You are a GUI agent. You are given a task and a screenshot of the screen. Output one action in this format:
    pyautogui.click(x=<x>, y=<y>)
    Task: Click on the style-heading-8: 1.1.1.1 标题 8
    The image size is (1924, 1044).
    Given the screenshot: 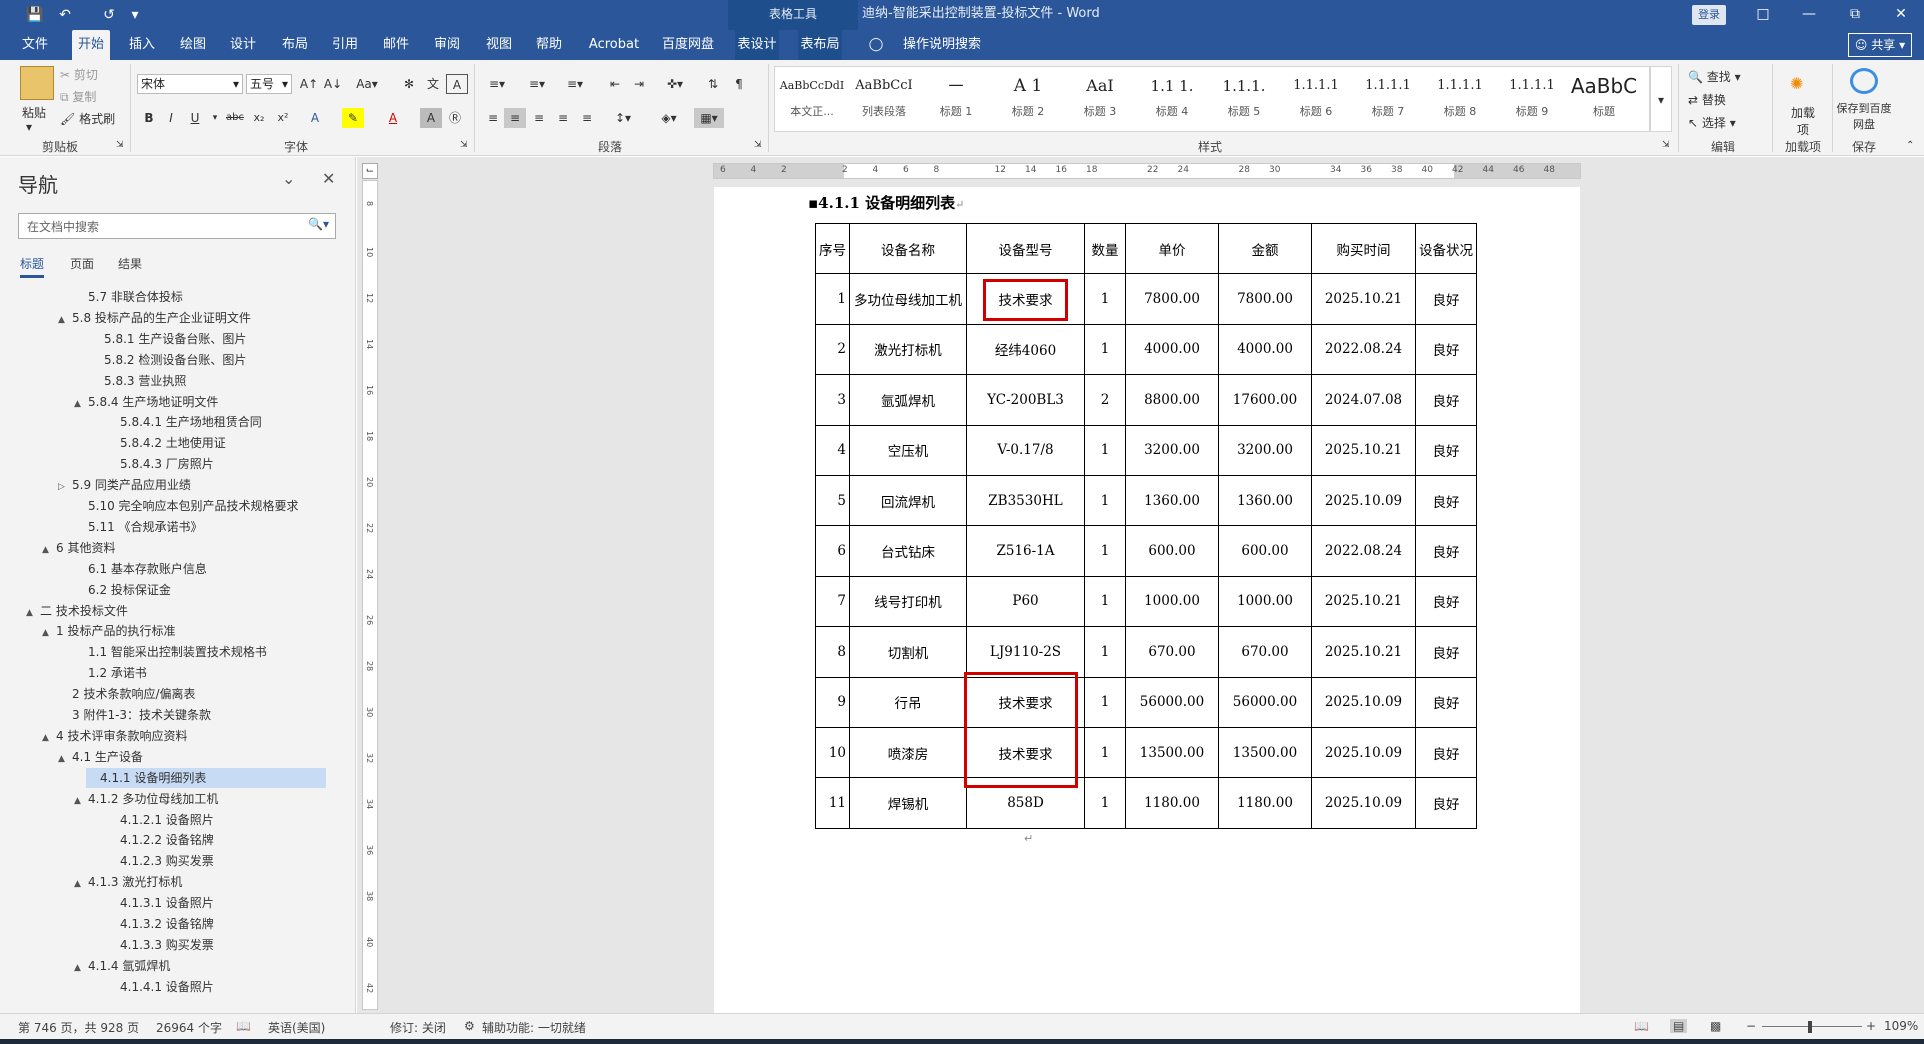 What is the action you would take?
    pyautogui.click(x=1460, y=99)
    